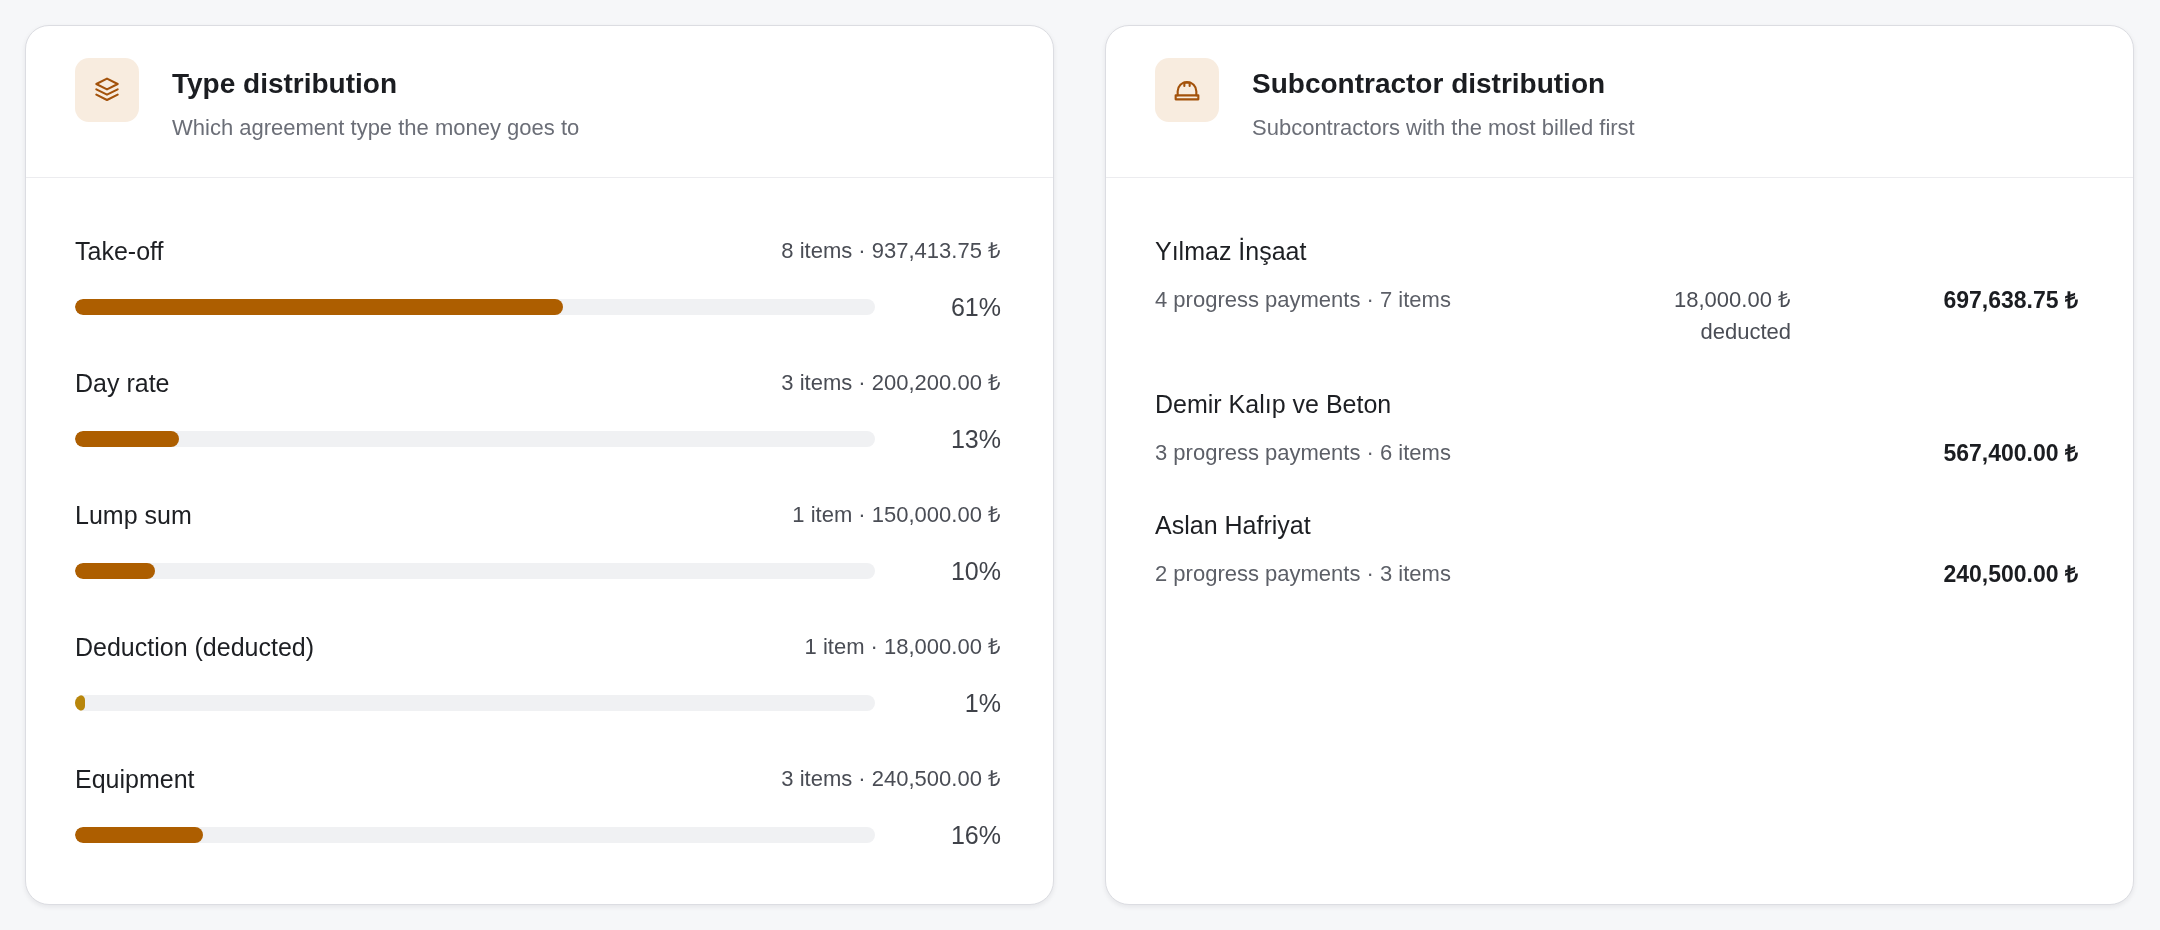 This screenshot has height=930, width=2160. What do you see at coordinates (119, 251) in the screenshot?
I see `category-label: Take-off` at bounding box center [119, 251].